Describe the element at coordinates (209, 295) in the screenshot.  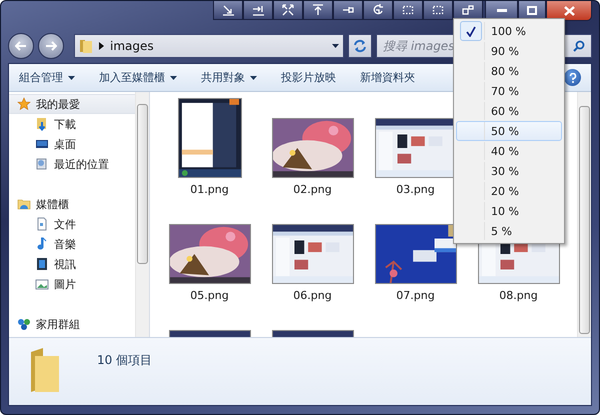
I see `file-name: 05.png` at that location.